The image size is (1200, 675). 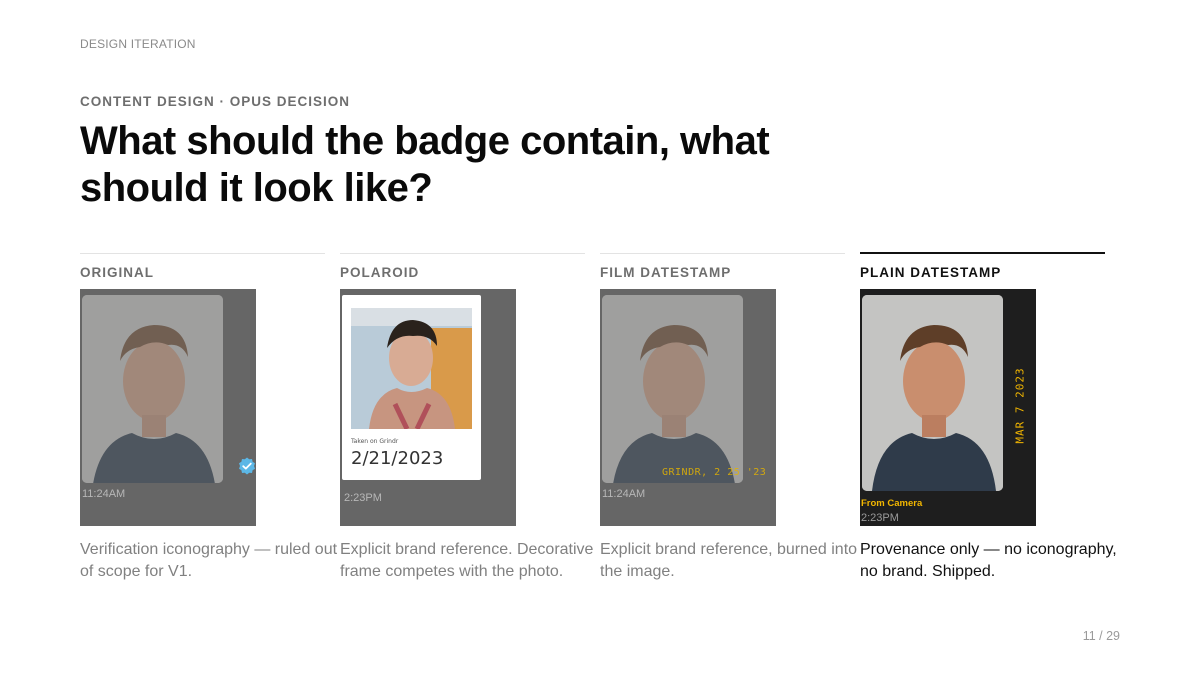 I want to click on option-title: ORIGINAL, so click(x=117, y=272).